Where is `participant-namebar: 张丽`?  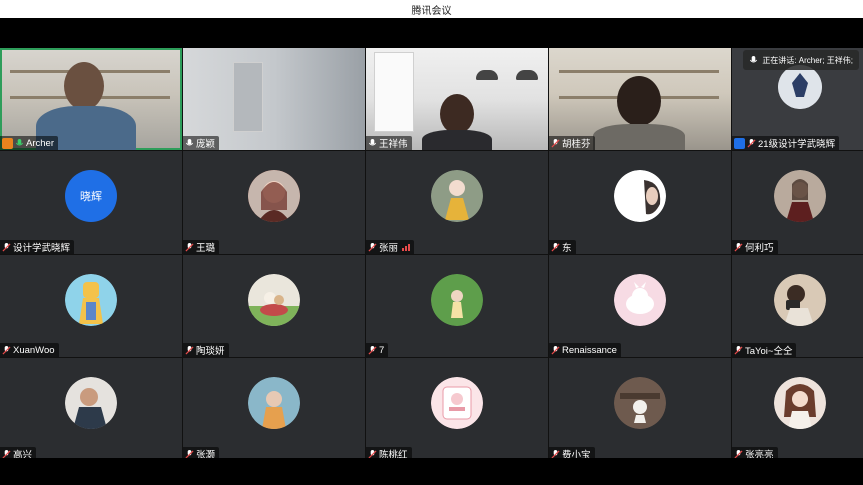
participant-namebar: 张丽 is located at coordinates (390, 247).